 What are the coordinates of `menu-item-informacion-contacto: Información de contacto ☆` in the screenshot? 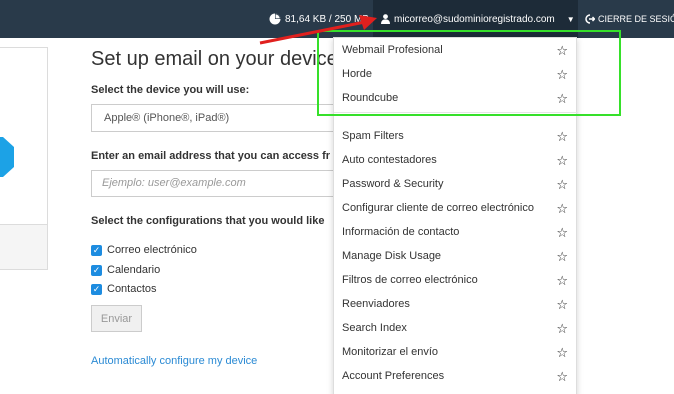 It's located at (455, 232).